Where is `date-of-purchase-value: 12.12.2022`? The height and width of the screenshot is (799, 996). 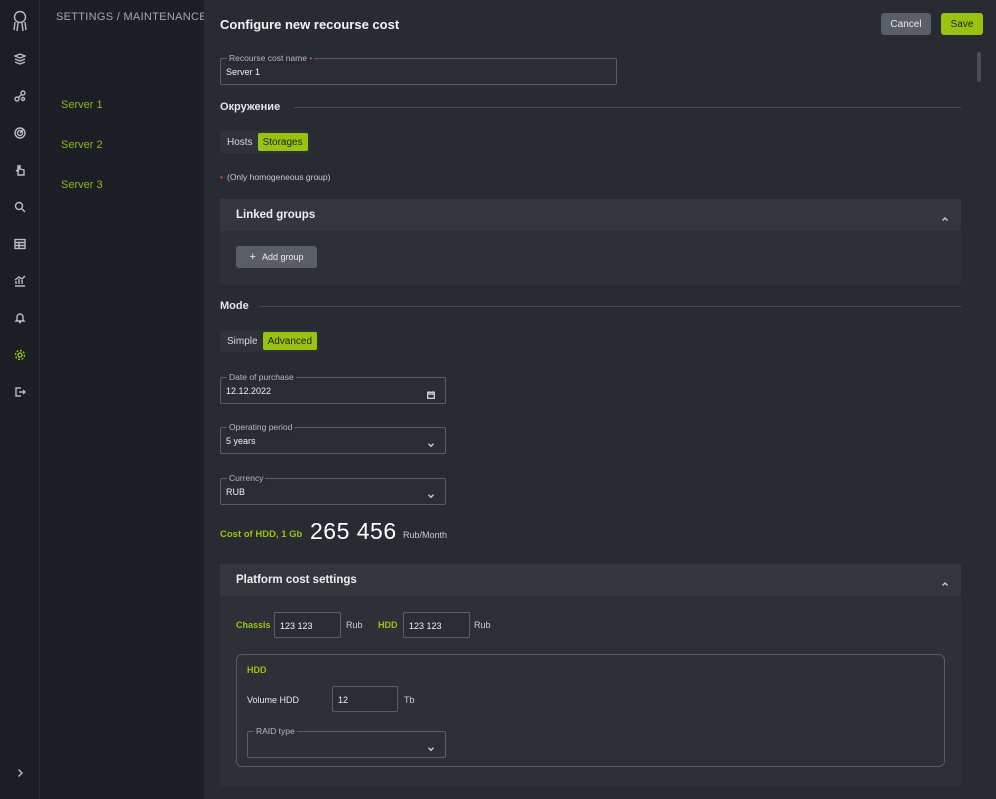
date-of-purchase-value: 12.12.2022 is located at coordinates (249, 391).